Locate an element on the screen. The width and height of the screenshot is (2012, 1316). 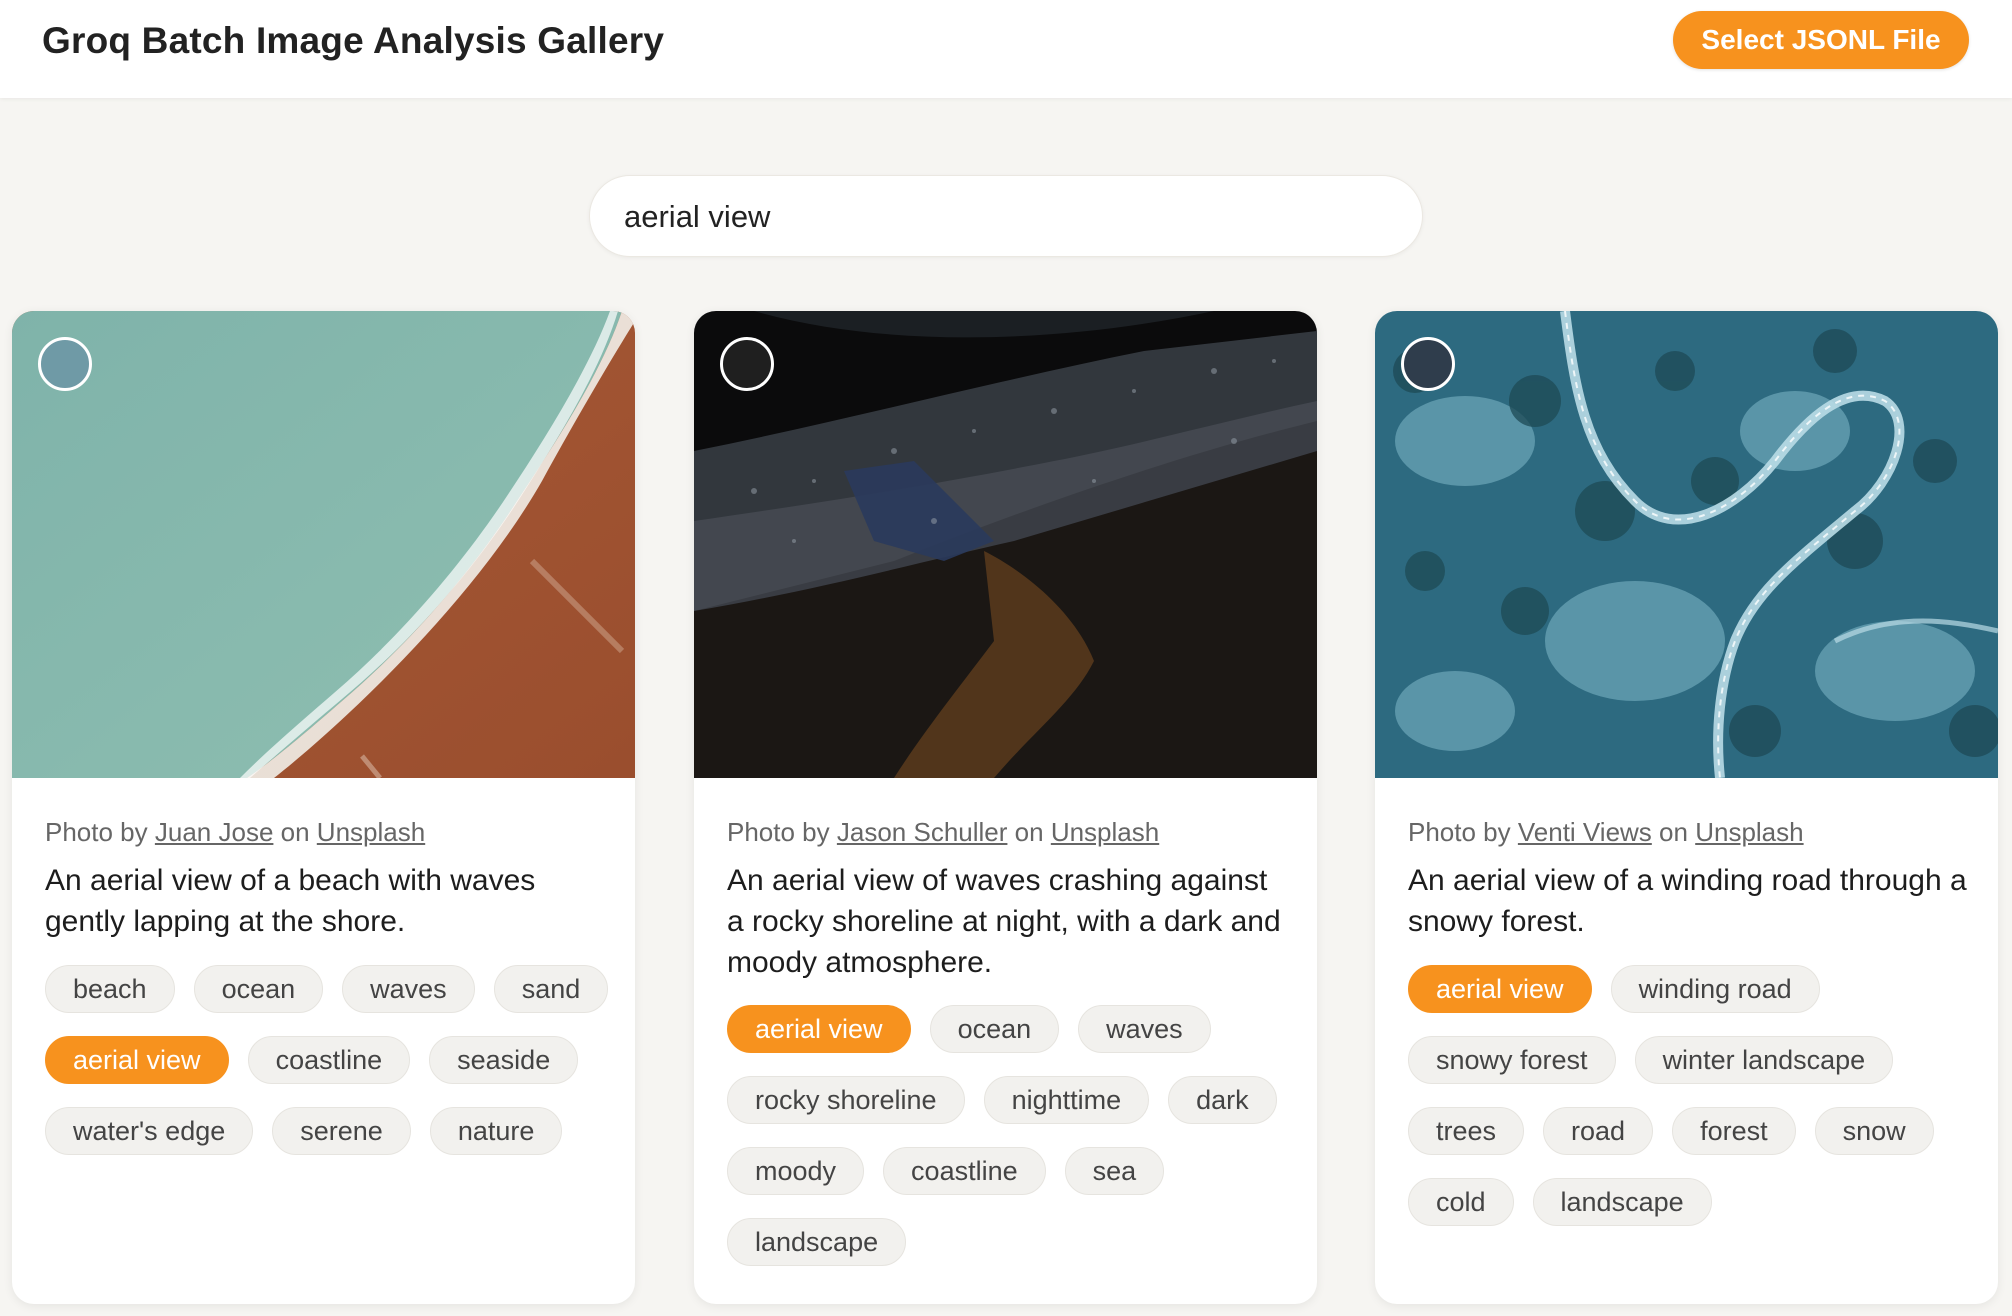
tag-pill: forest is located at coordinates (1734, 1131).